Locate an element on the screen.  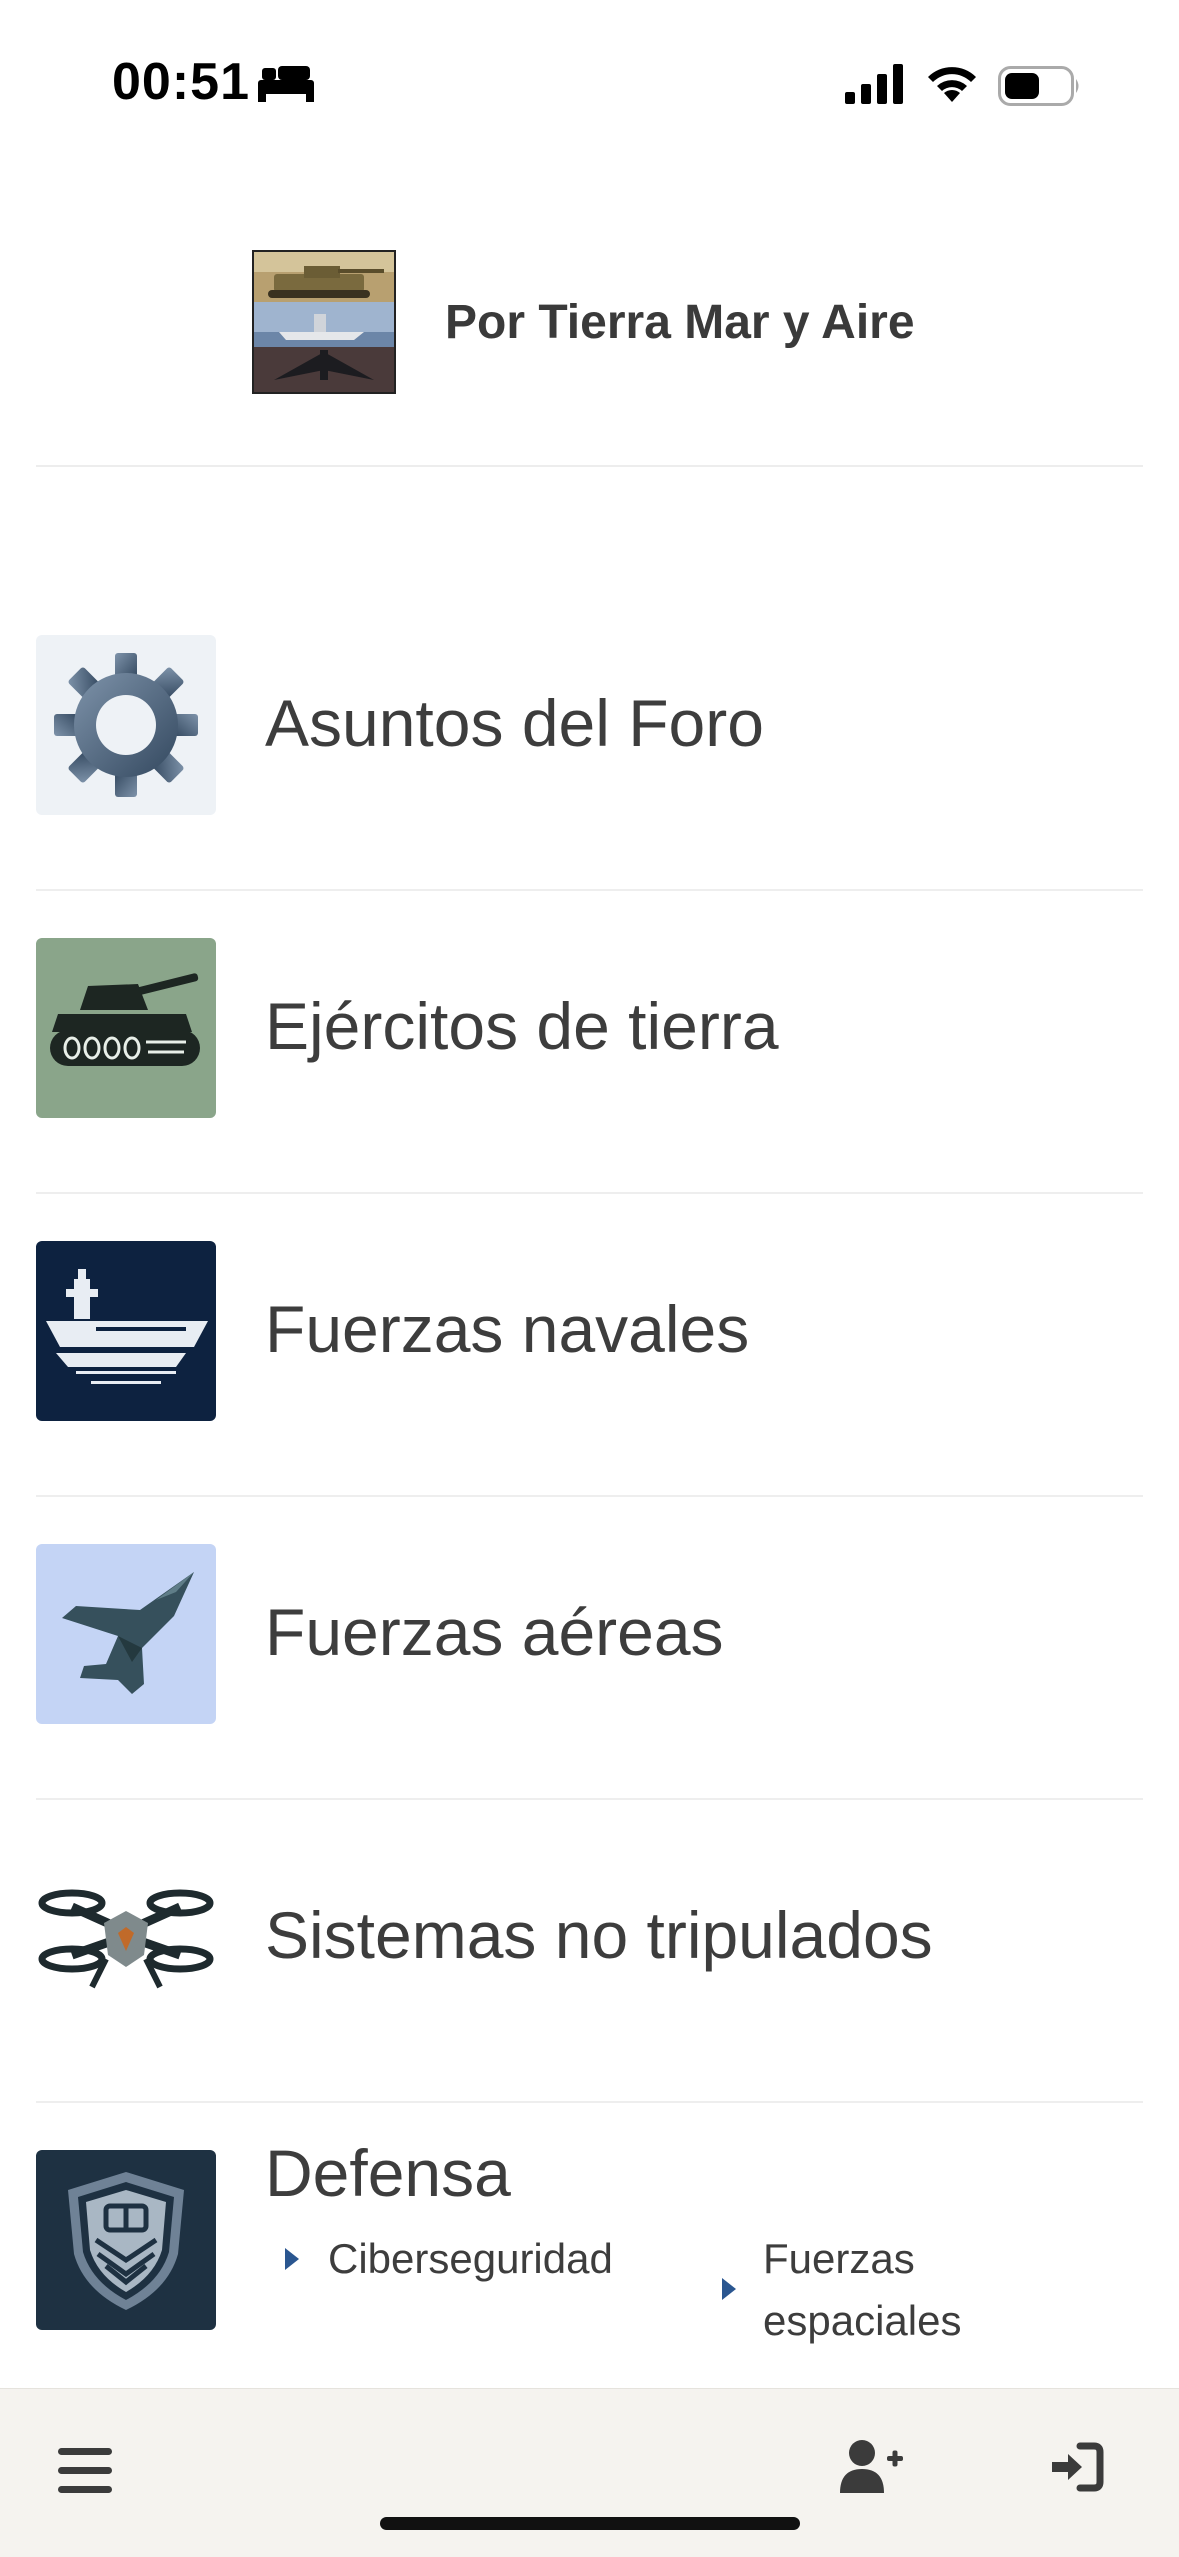
menu-icon is located at coordinates (86, 2471).